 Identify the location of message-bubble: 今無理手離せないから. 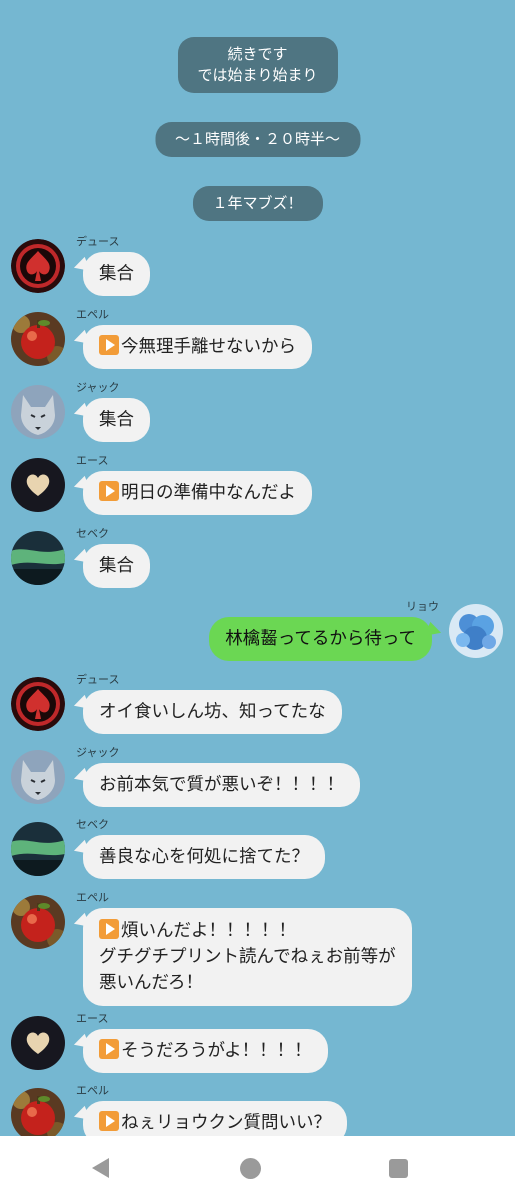
(197, 347).